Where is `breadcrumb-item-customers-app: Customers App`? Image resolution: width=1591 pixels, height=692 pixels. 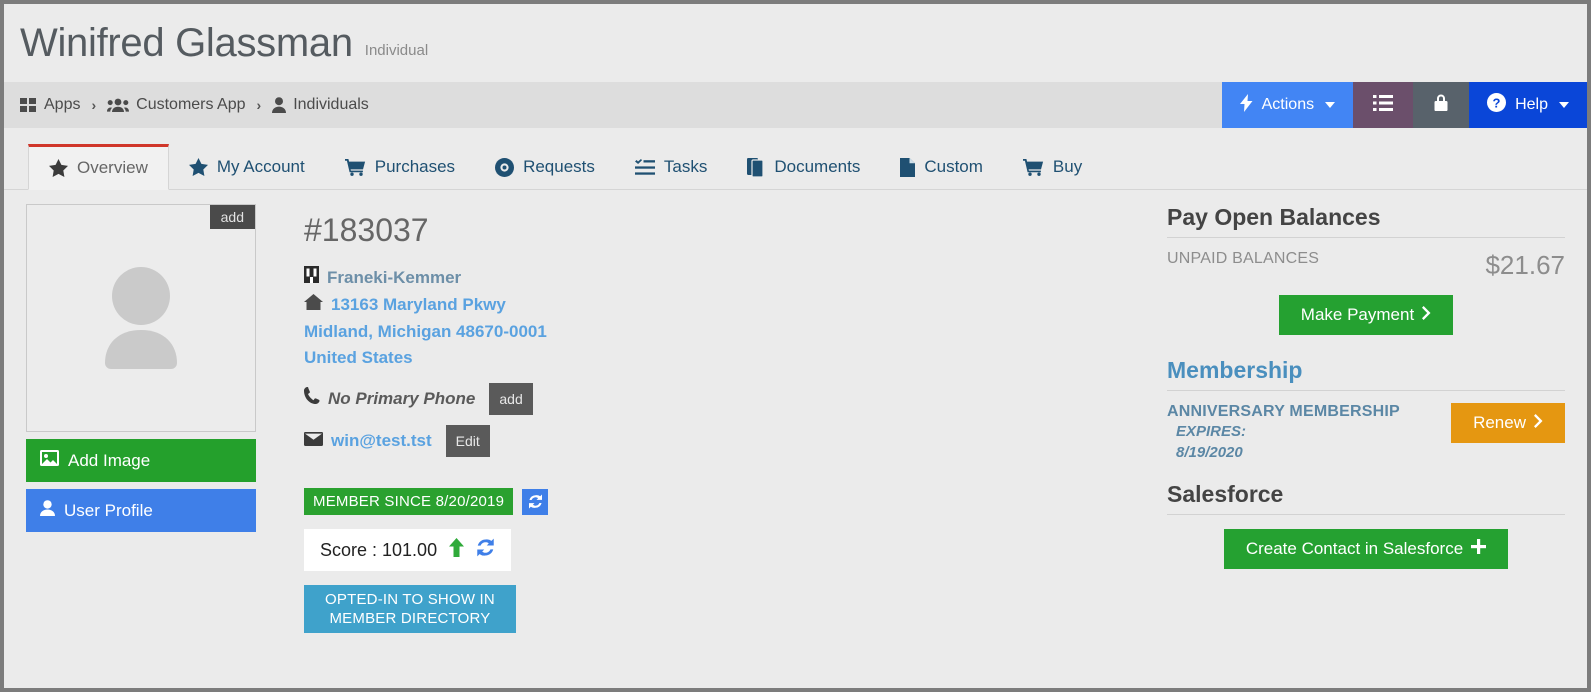 breadcrumb-item-customers-app: Customers App is located at coordinates (176, 105).